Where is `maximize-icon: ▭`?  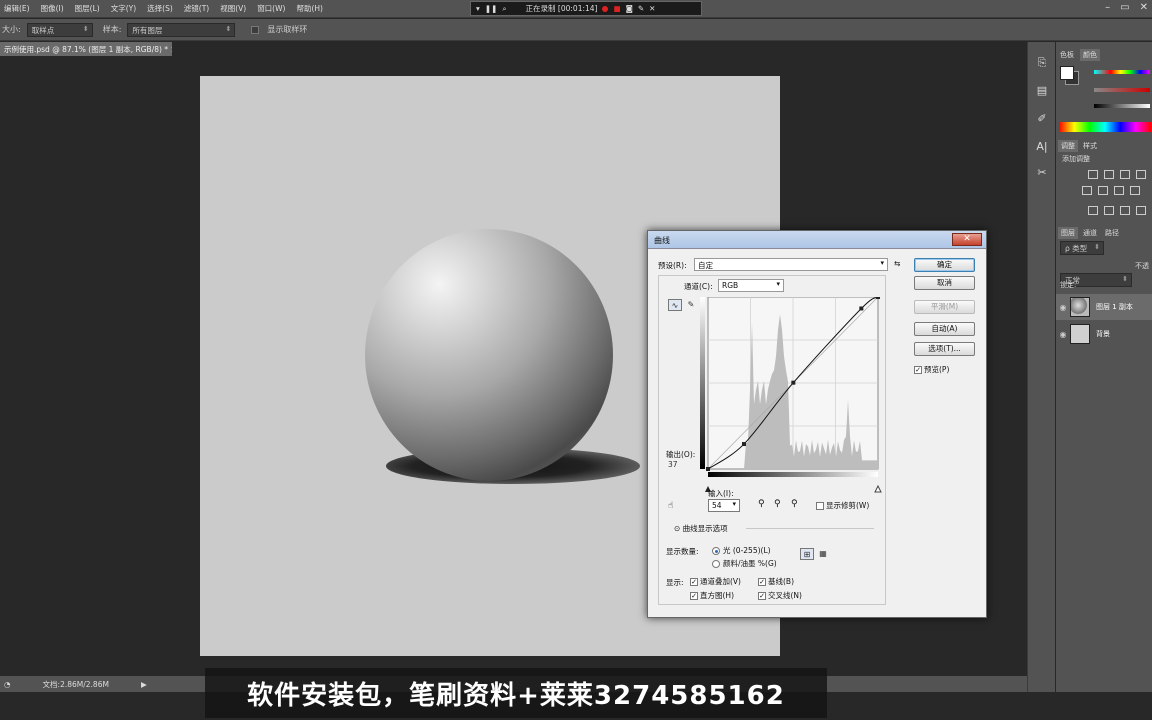
maximize-icon: ▭ is located at coordinates (1124, 7).